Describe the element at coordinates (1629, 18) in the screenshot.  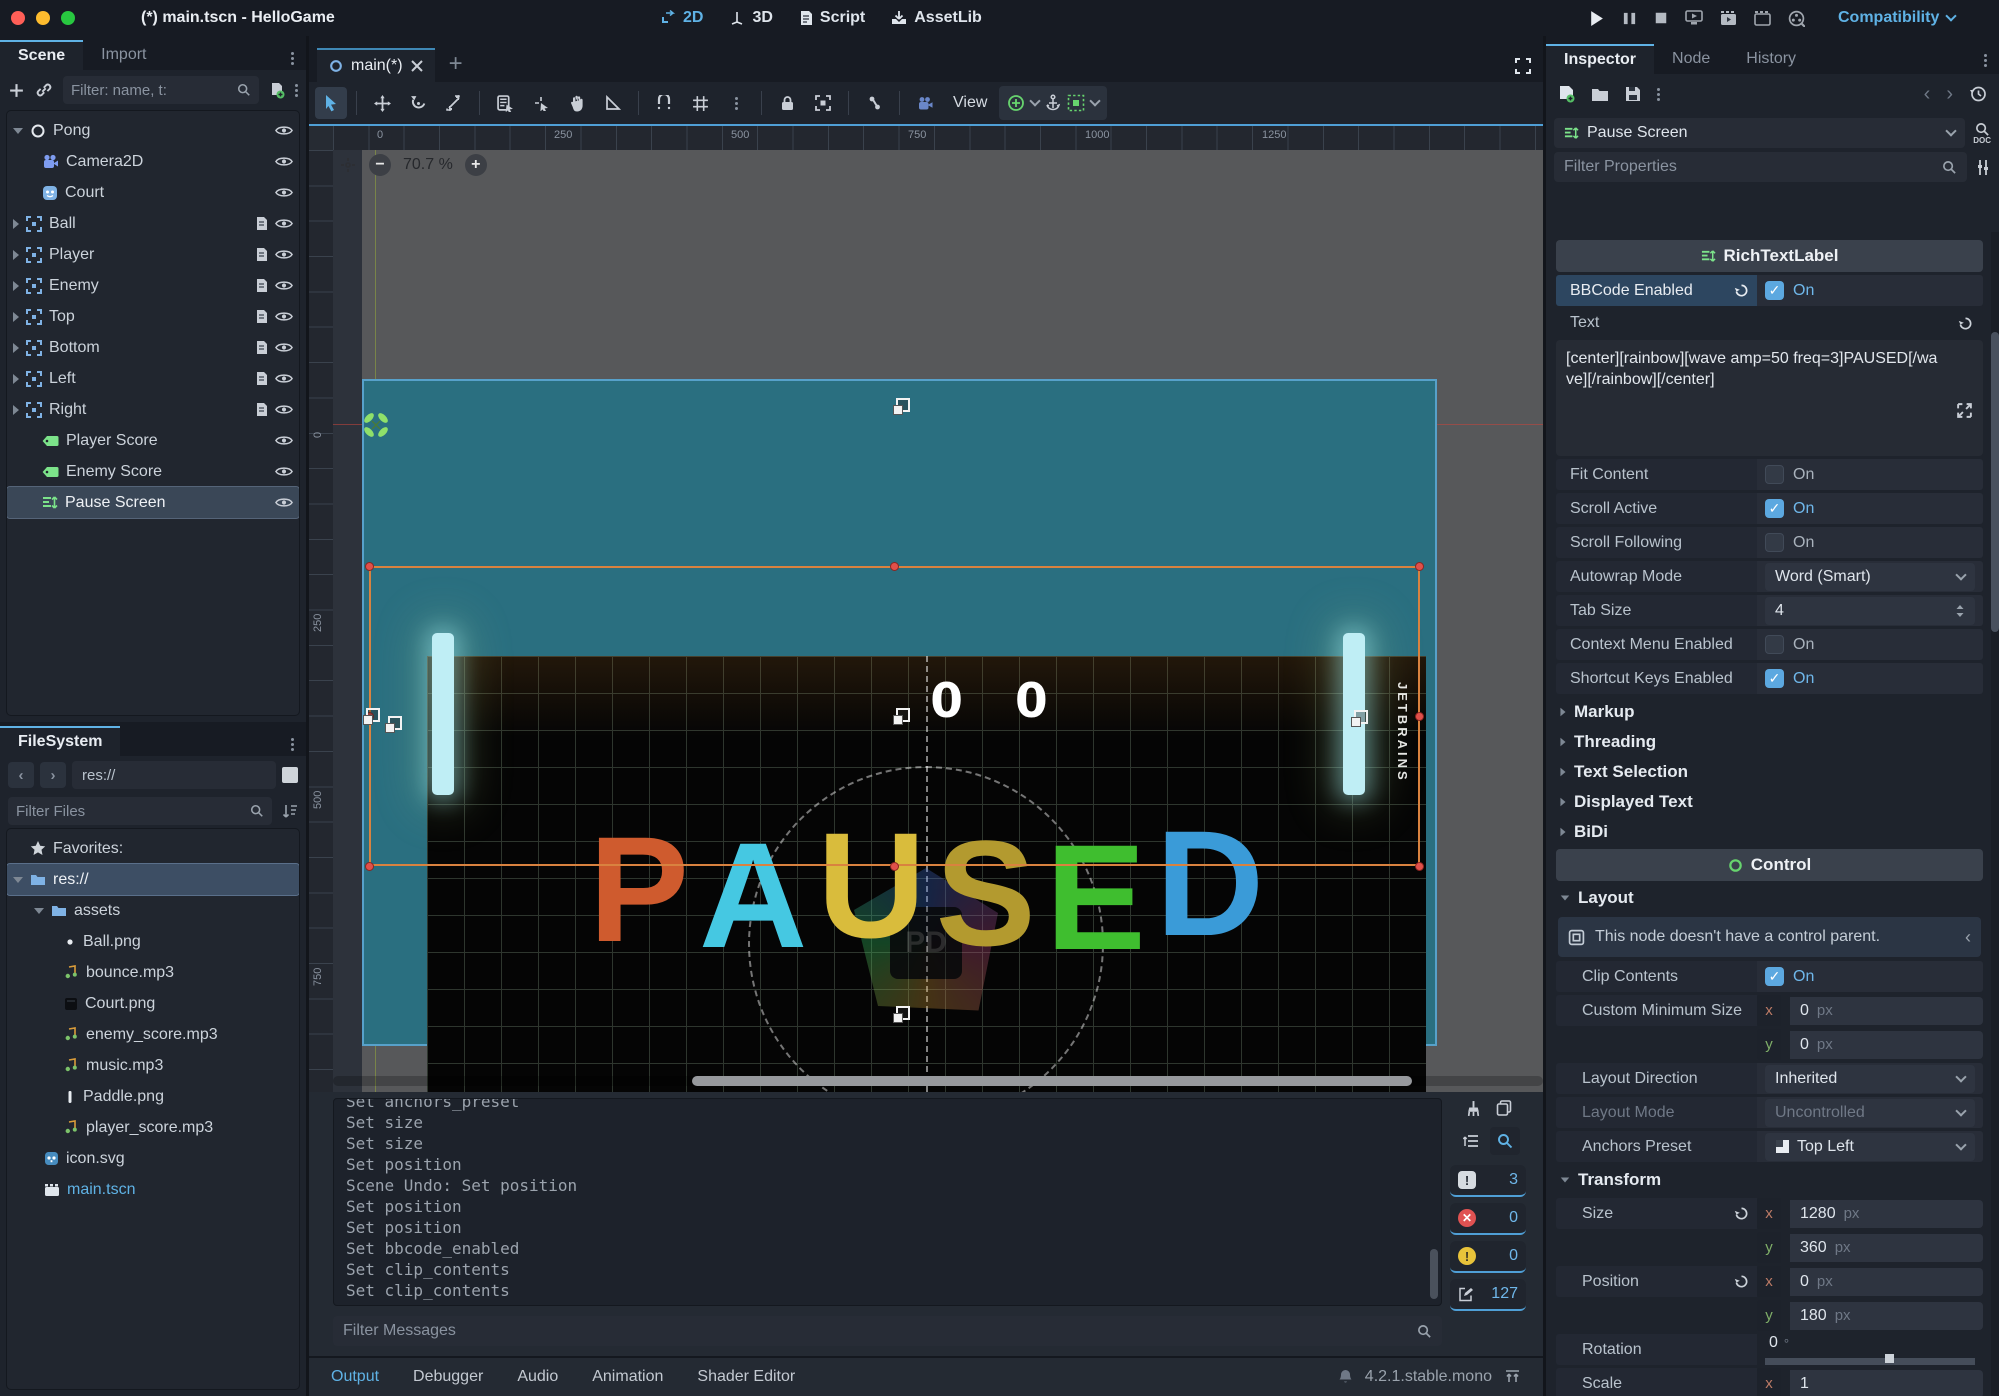
I see `pause-button` at that location.